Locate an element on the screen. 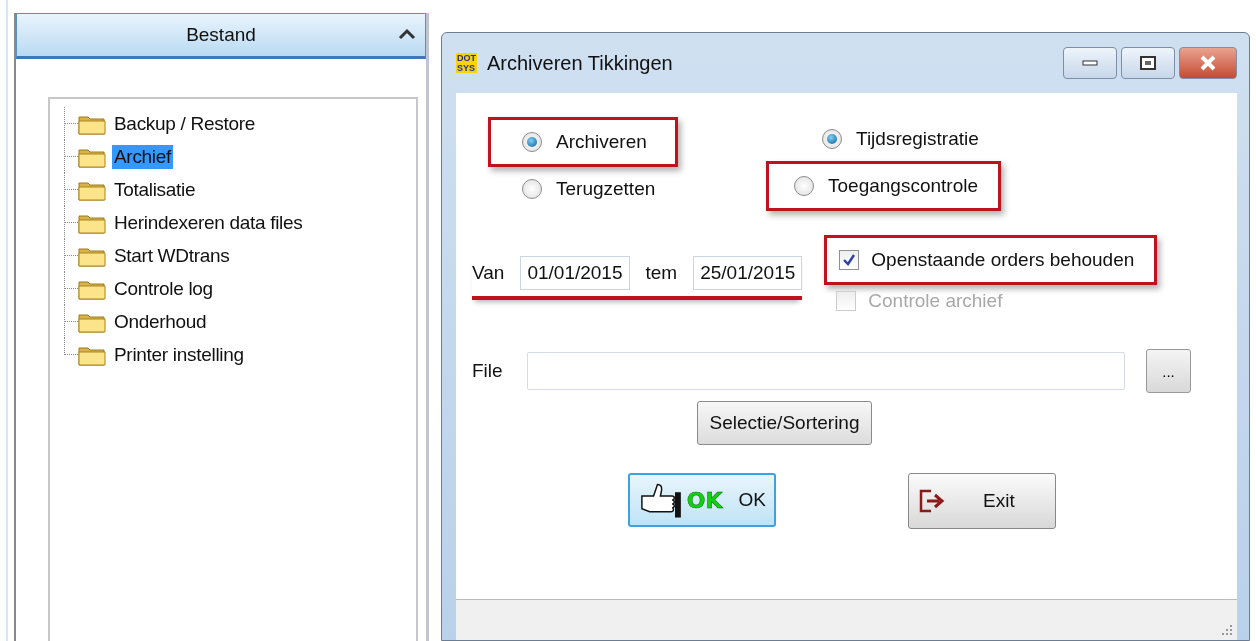  radio-label: Toegangscontrole is located at coordinates (903, 186).